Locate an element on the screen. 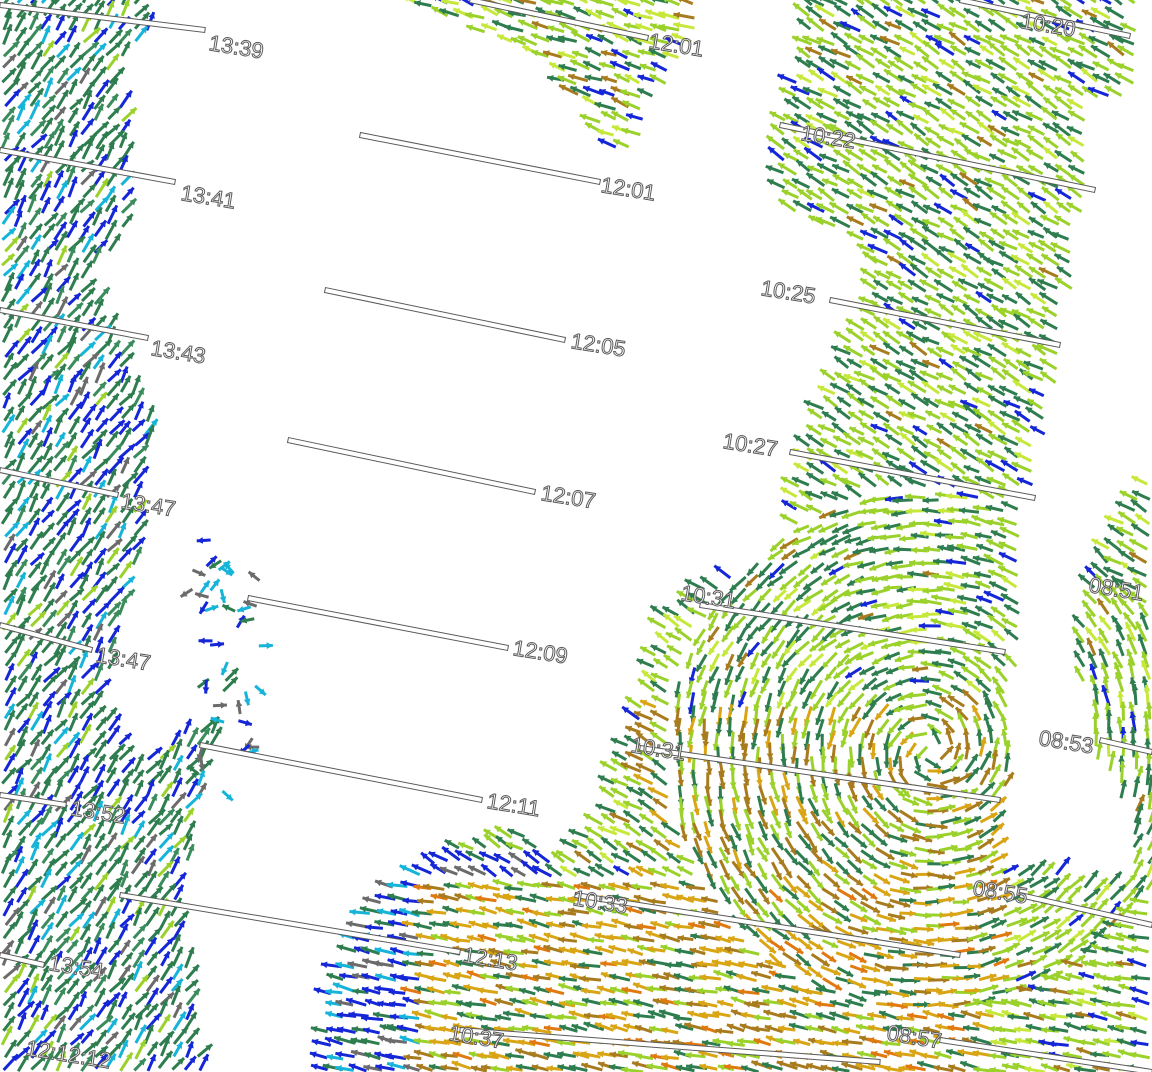 The image size is (1152, 1072). time-label: 08:53 is located at coordinates (1066, 741).